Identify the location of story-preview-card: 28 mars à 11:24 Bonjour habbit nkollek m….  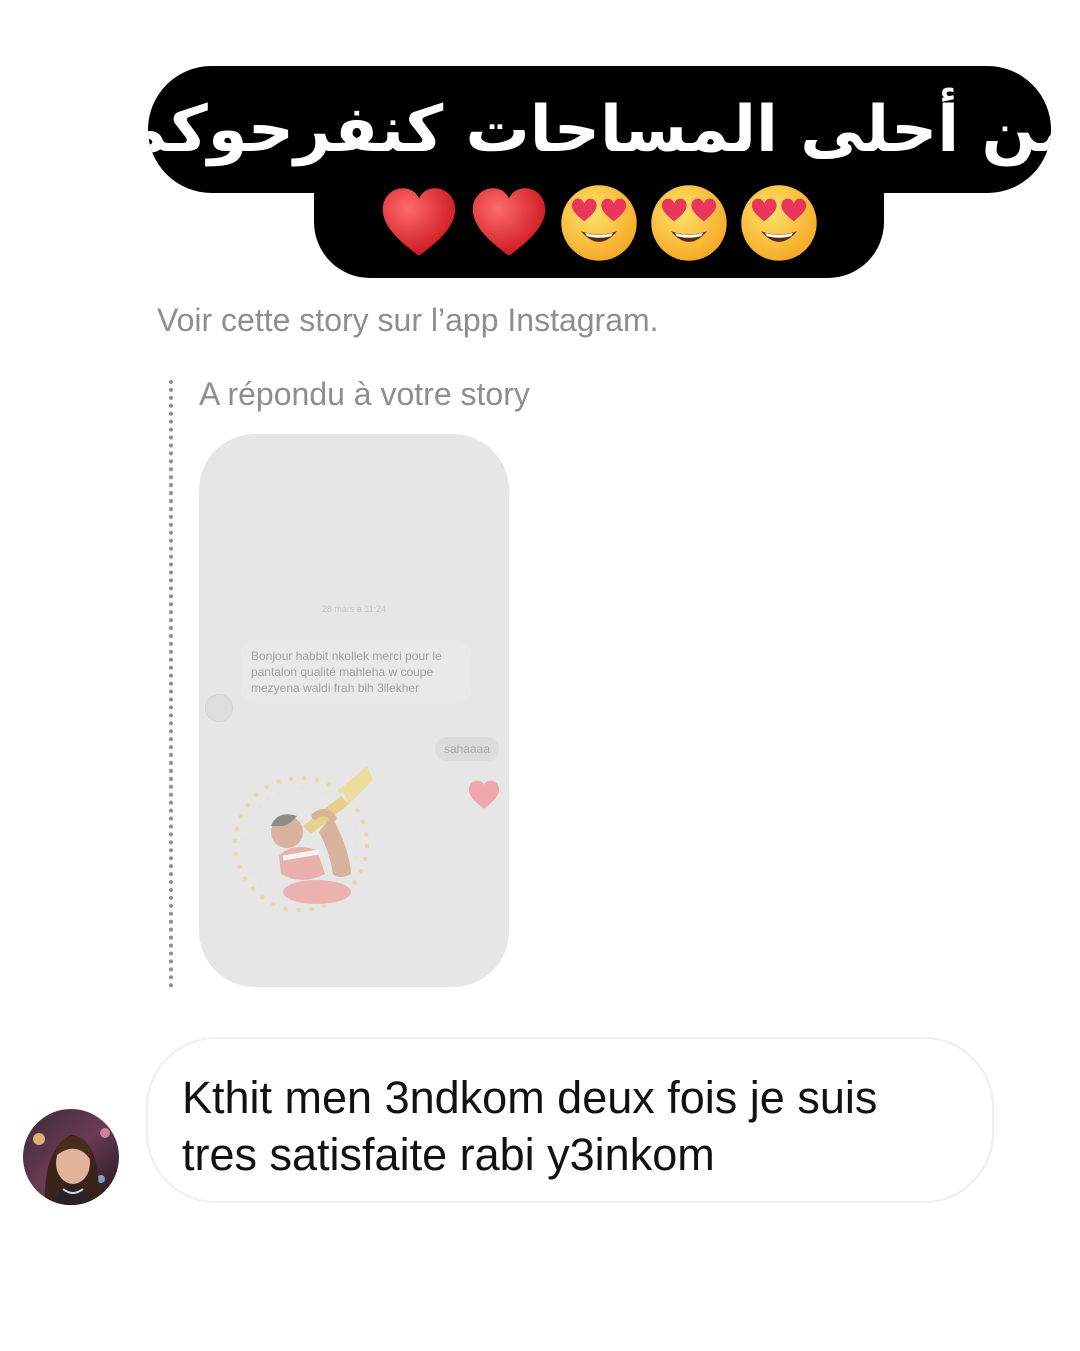
(354, 710).